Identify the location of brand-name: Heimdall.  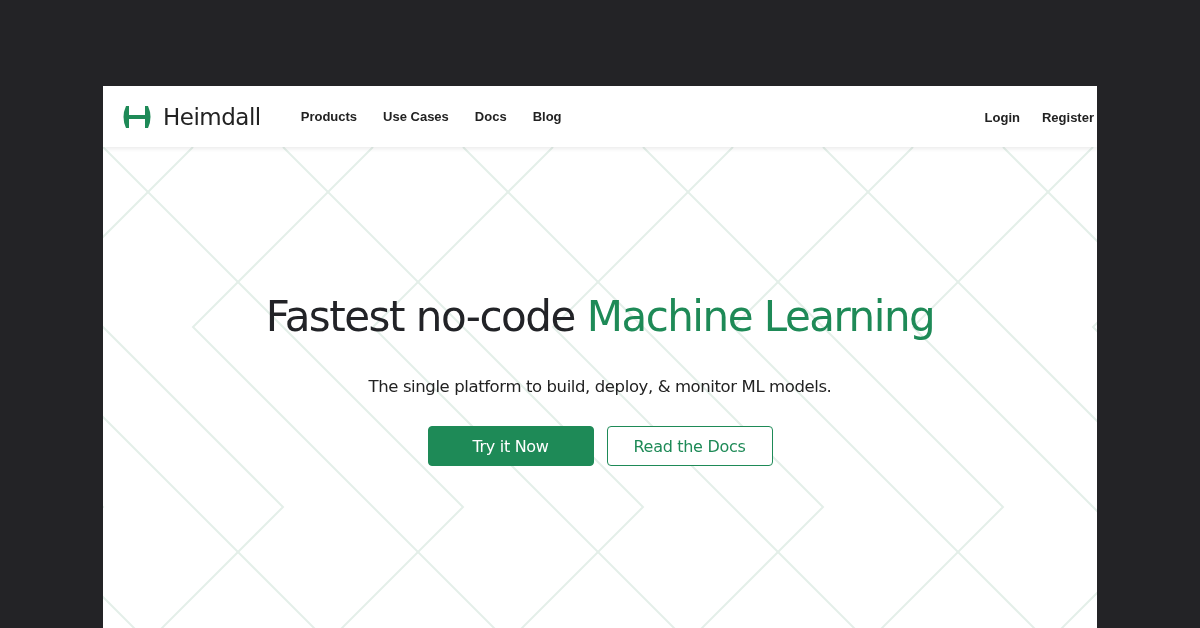
(212, 116).